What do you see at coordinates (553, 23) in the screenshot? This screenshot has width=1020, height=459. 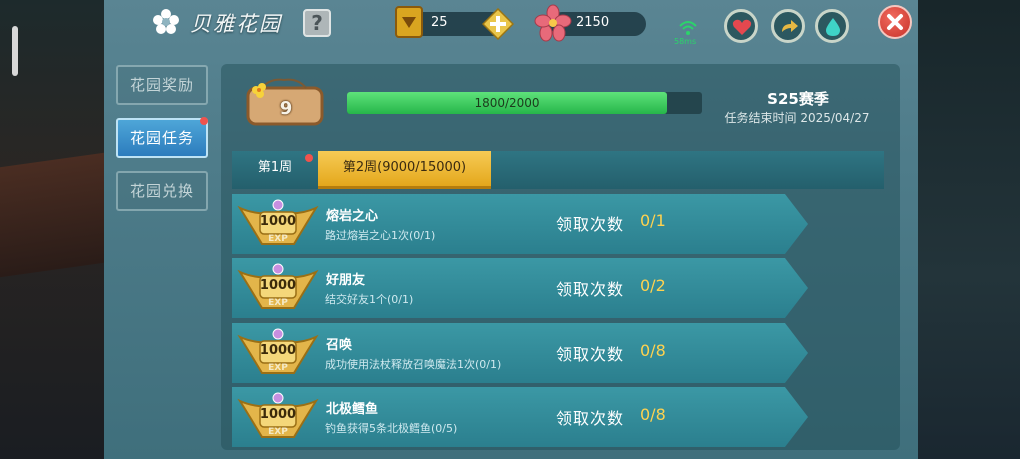 I see `flower-currency-icon` at bounding box center [553, 23].